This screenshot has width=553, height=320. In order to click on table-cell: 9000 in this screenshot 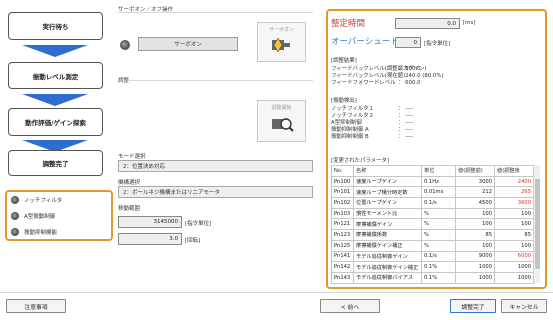, I will do `click(475, 256)`.